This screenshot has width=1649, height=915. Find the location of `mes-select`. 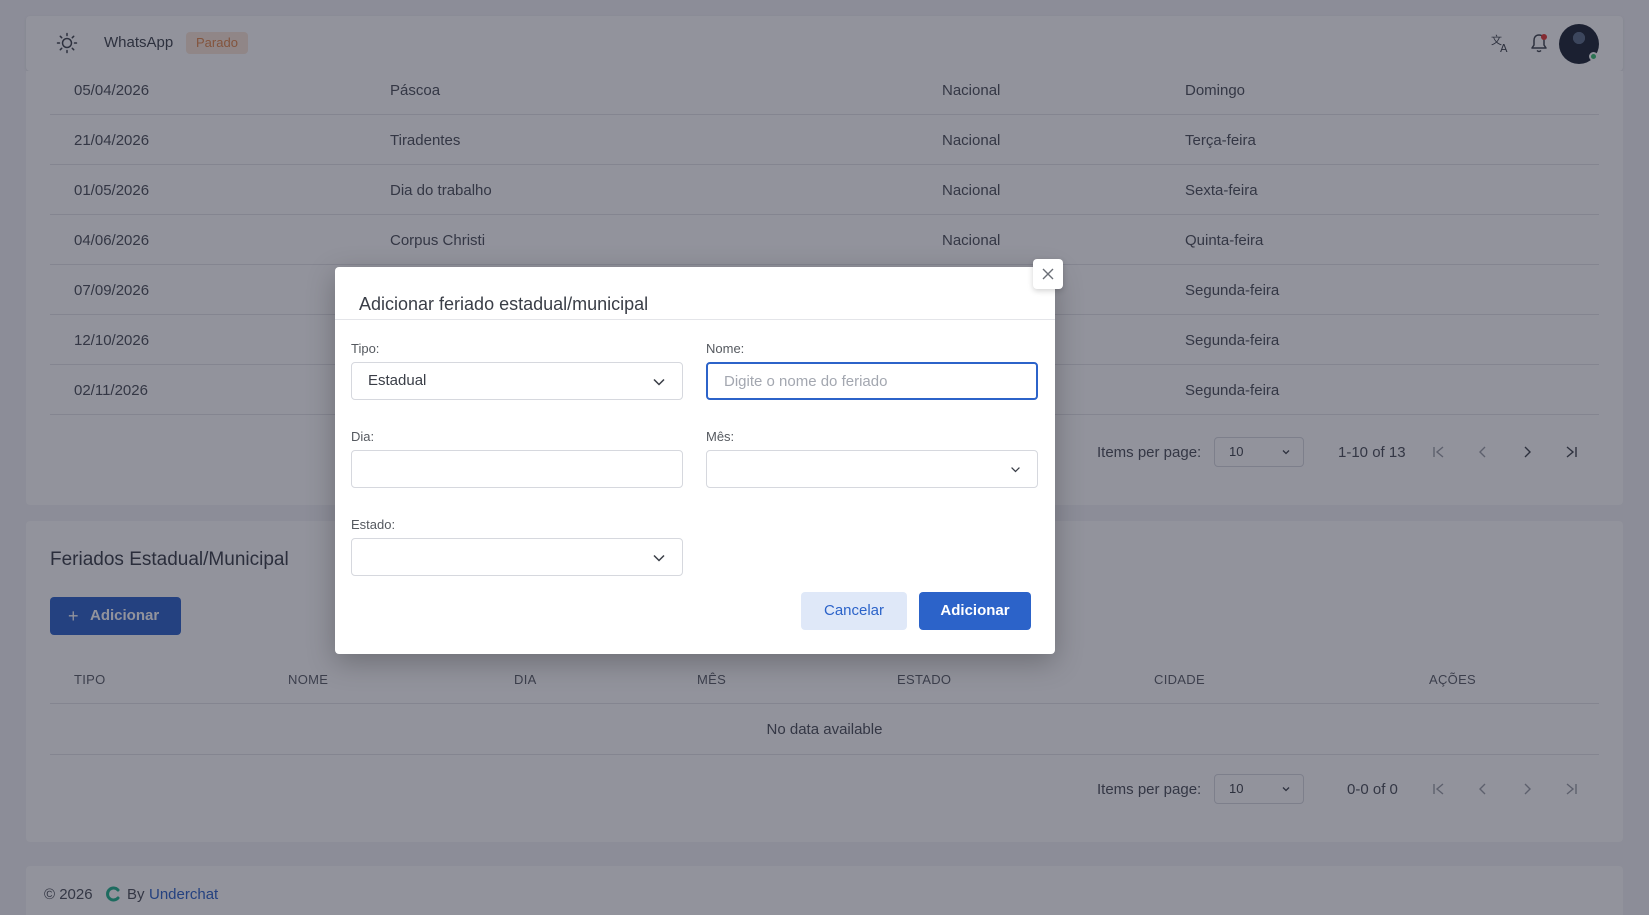

mes-select is located at coordinates (872, 469).